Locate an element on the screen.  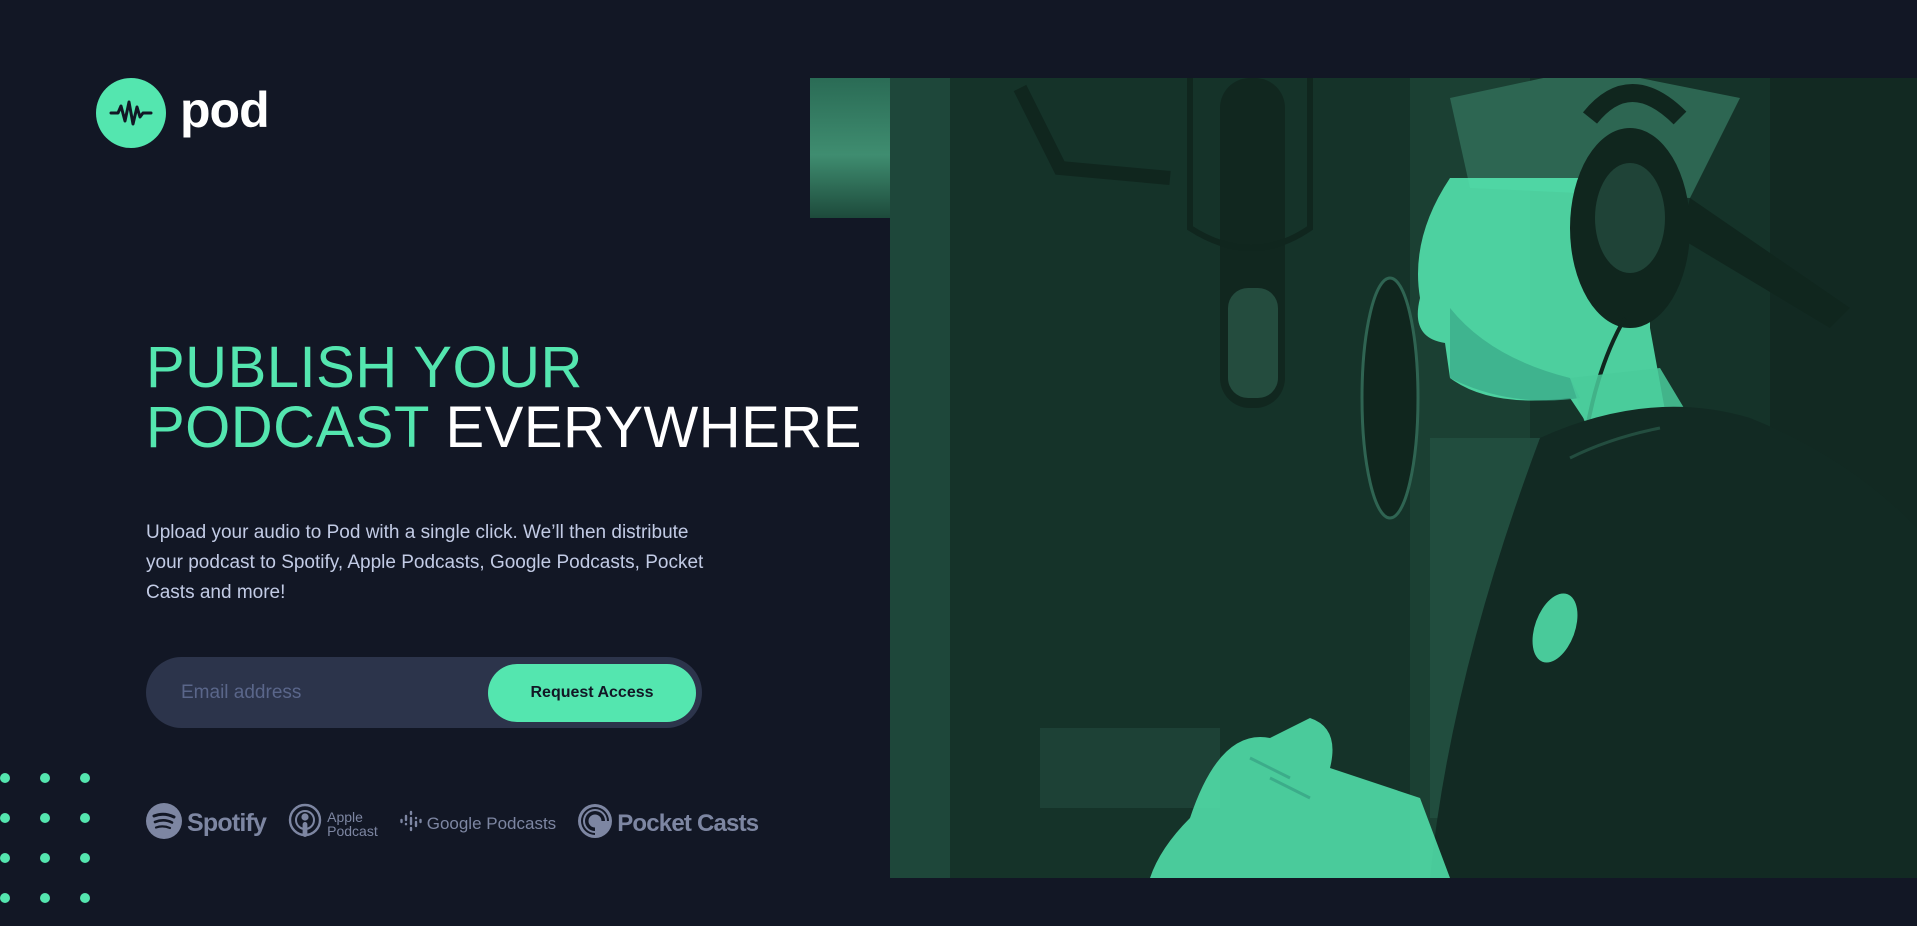
platform-pocket-casts: Pocket Casts is located at coordinates (668, 823).